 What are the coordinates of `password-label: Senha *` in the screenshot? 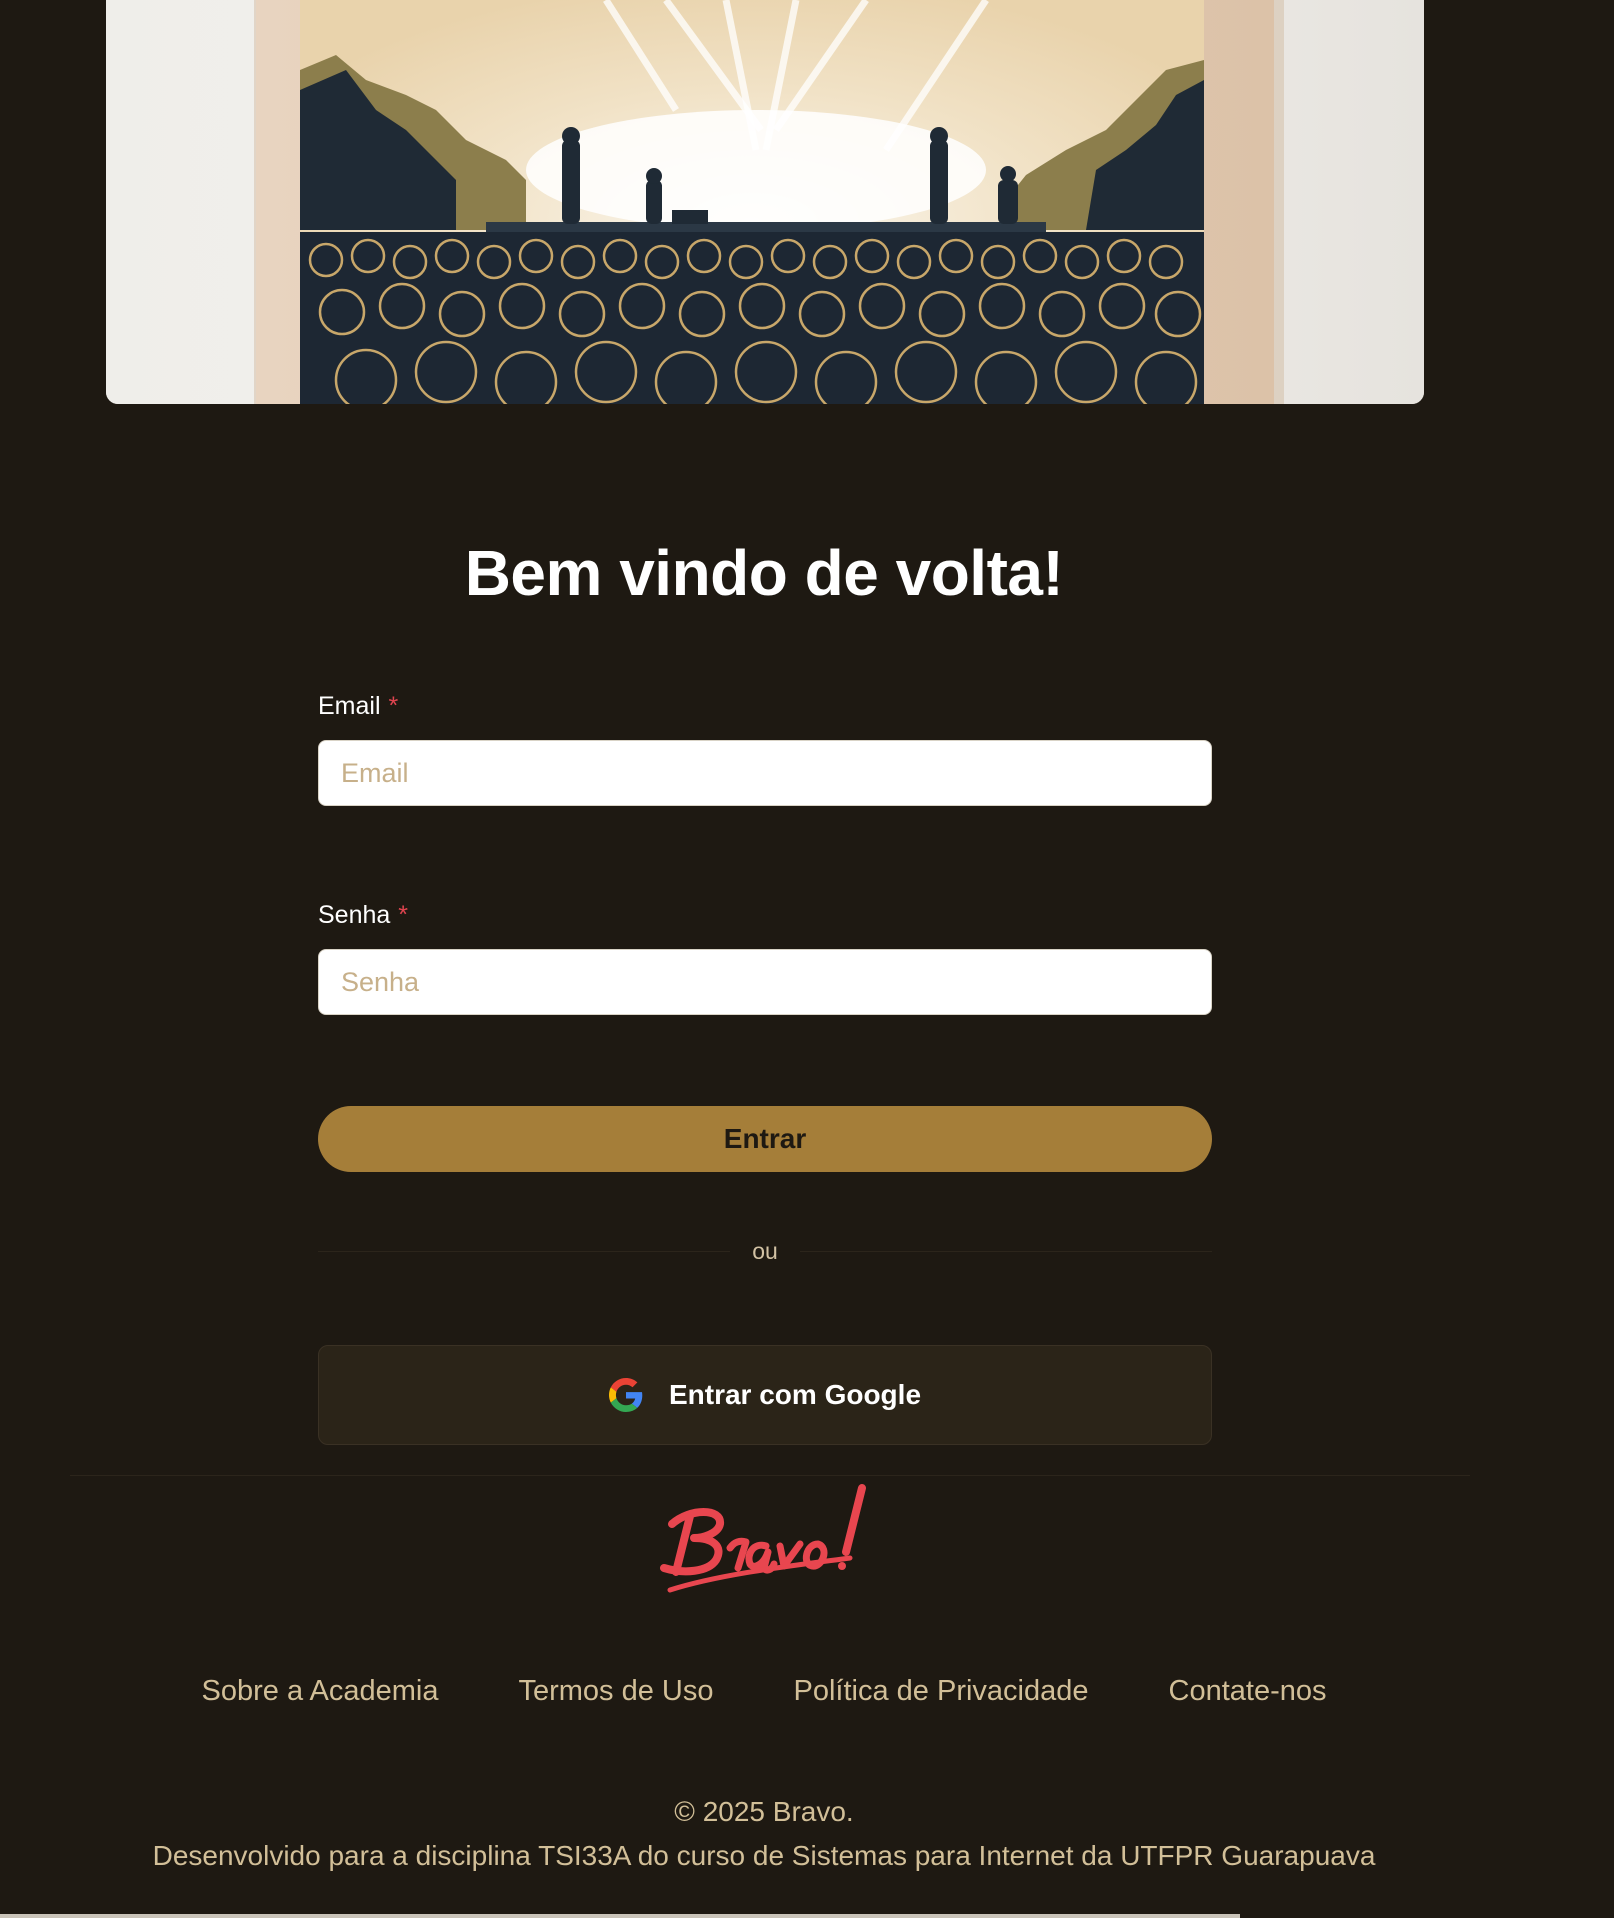 It's located at (765, 915).